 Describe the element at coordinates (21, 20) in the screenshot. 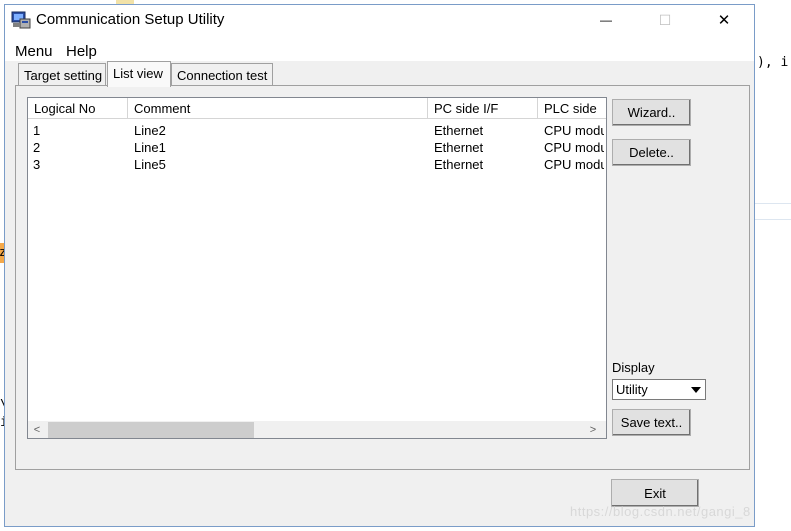

I see `computer-icon` at that location.